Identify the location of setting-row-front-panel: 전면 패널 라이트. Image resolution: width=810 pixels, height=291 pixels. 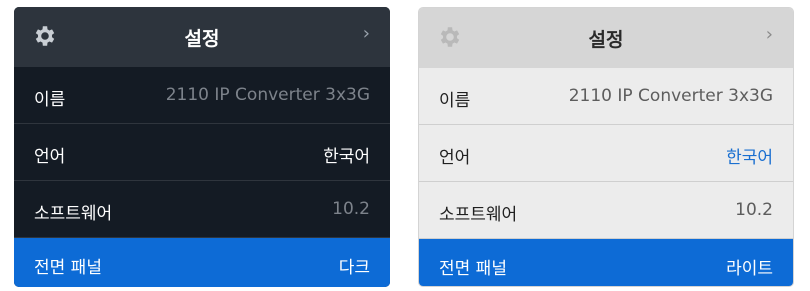
(606, 262).